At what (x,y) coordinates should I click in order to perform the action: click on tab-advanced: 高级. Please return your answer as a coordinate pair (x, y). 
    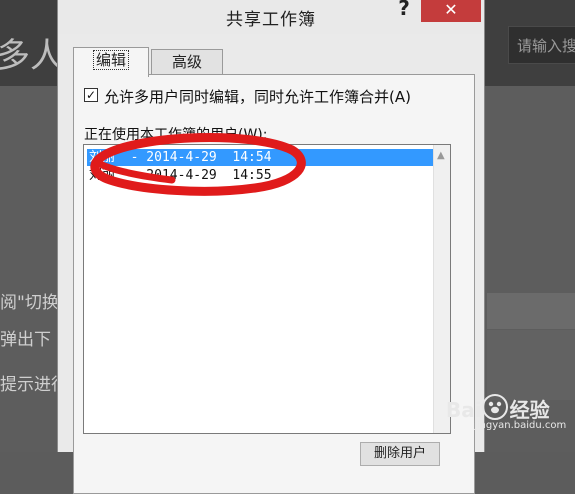
    Looking at the image, I should click on (187, 62).